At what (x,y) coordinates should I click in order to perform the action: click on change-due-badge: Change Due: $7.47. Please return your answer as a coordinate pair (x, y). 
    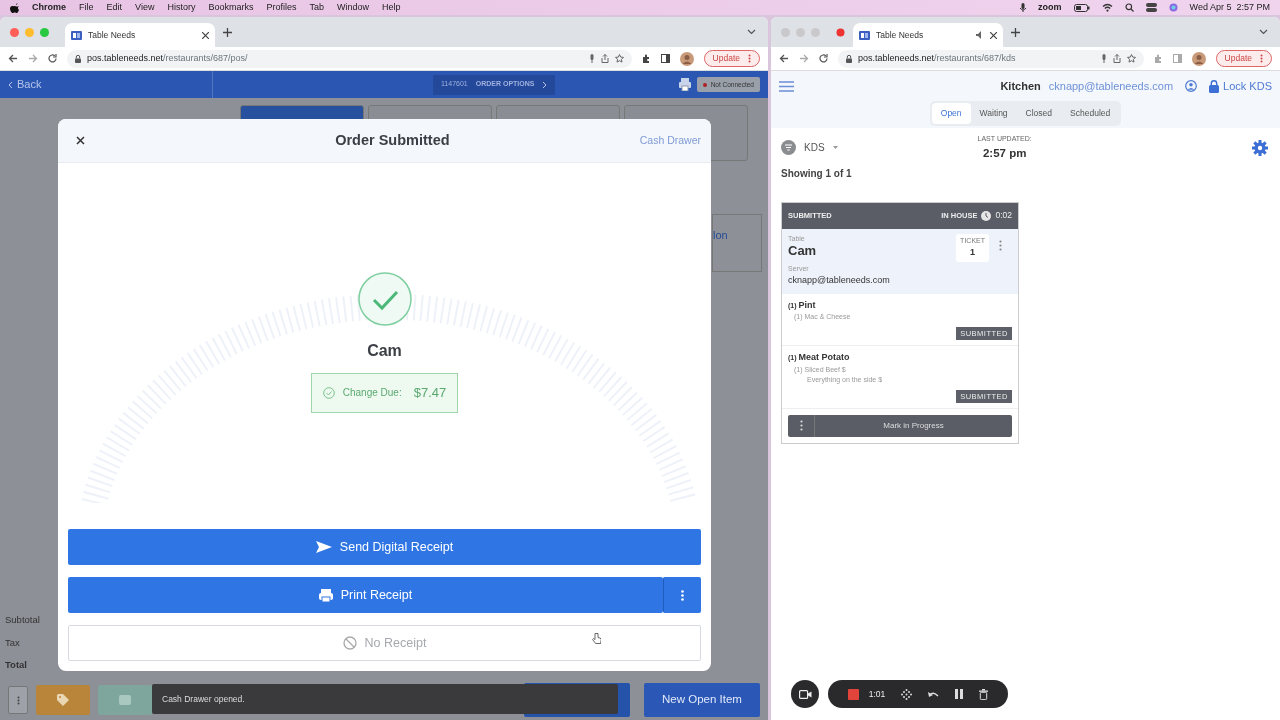
    Looking at the image, I should click on (384, 393).